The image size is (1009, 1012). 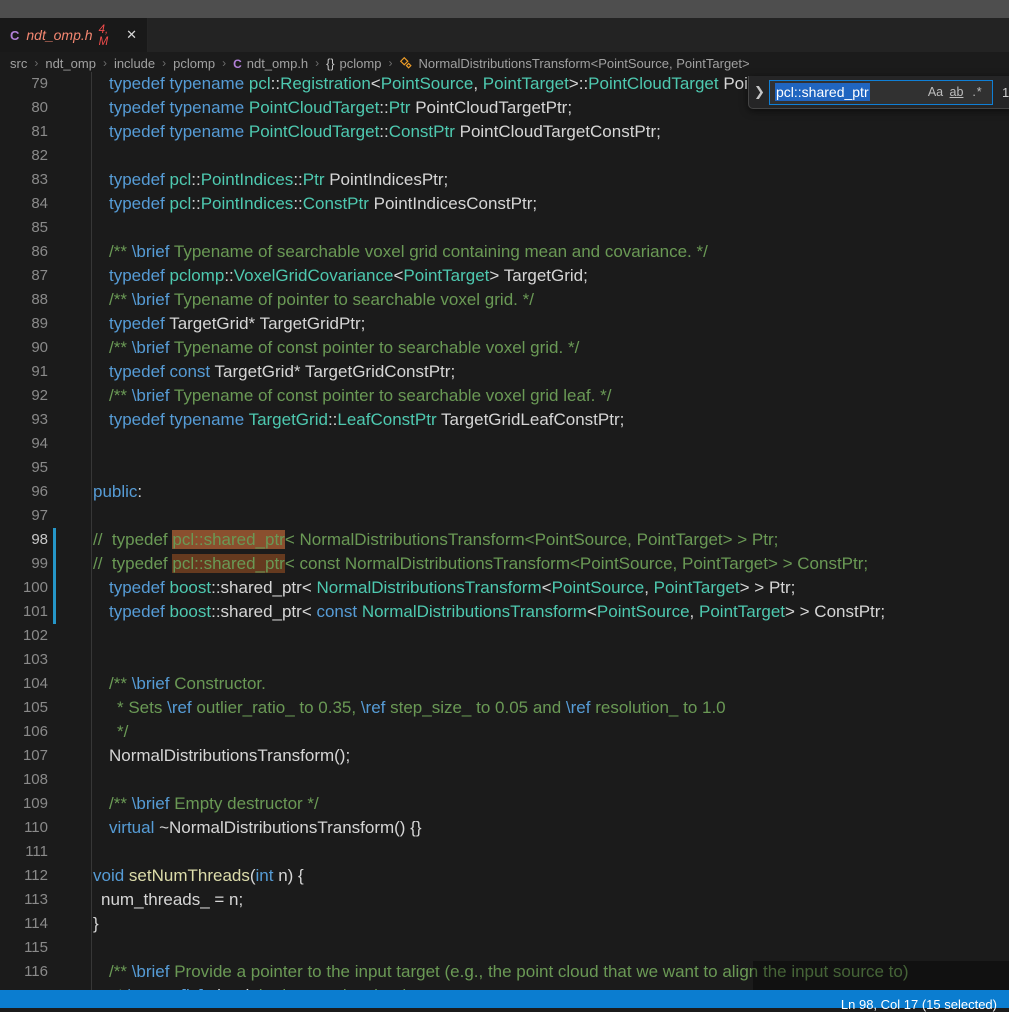 I want to click on match-case-button: Aa, so click(x=935, y=92).